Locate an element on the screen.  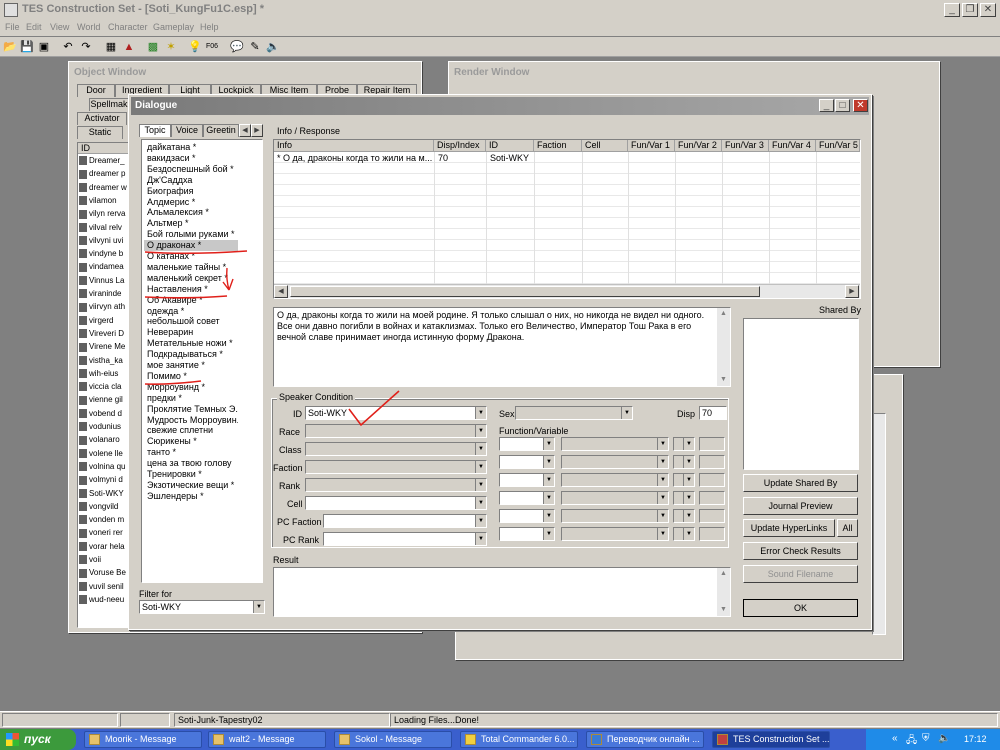
object-list-item: dreamer w is located at coordinates (104, 188).